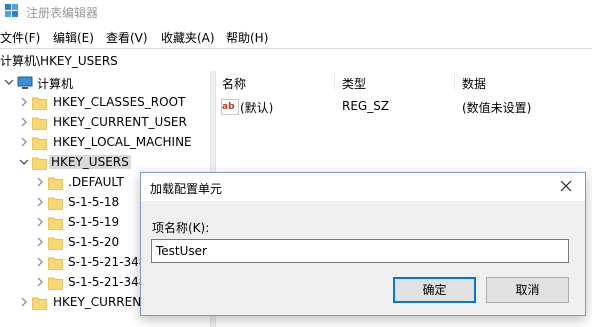 The image size is (592, 327). I want to click on tree-item-hkey-current-user: HKEY_CURRENT_USER, so click(105, 123).